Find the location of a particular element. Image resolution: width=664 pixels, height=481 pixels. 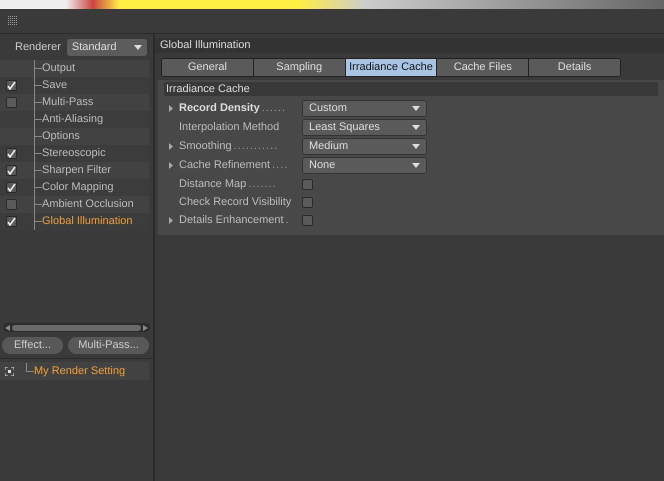

setting-dropdown: Least Squares is located at coordinates (364, 127).